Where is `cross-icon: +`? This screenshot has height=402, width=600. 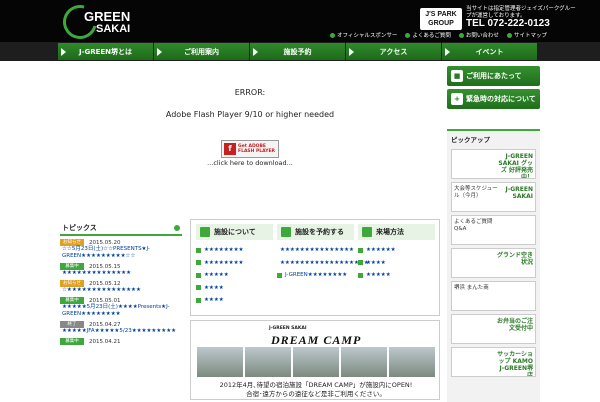 cross-icon: + is located at coordinates (457, 99).